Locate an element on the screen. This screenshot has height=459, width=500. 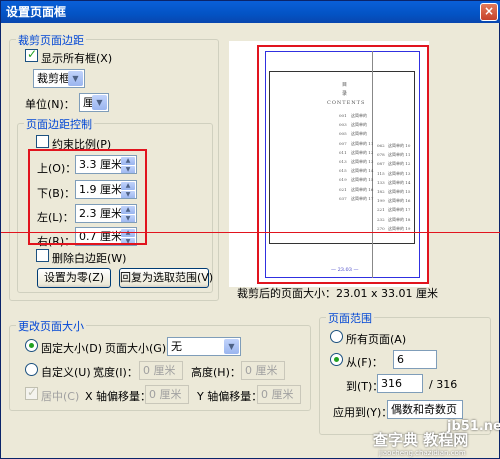
y-offset-value: 0 厘米 is located at coordinates (277, 394).